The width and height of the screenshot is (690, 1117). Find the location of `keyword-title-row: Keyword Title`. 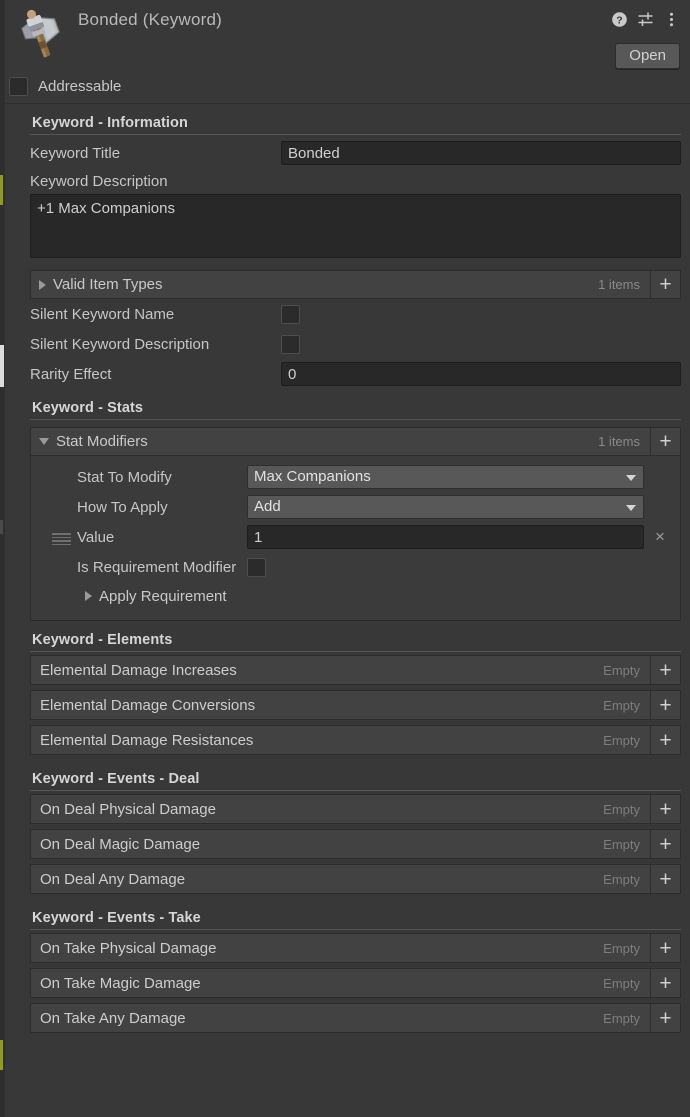

keyword-title-row: Keyword Title is located at coordinates (355, 153).